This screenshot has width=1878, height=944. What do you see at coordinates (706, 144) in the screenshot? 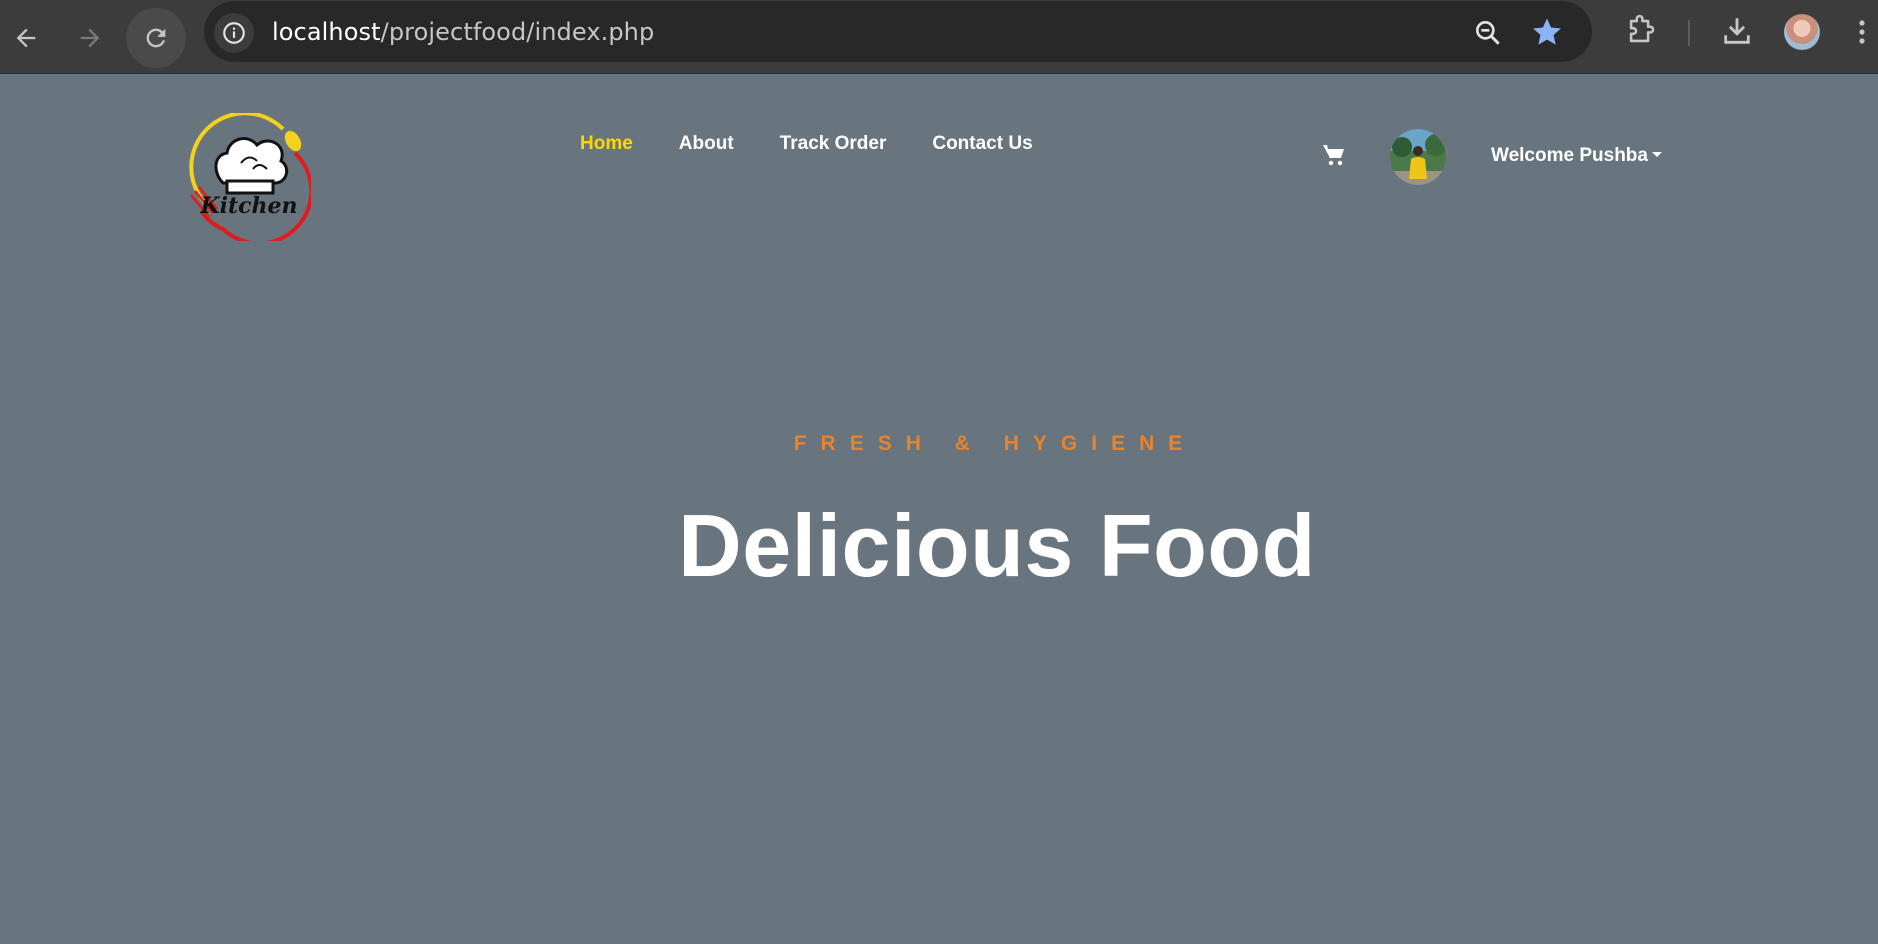
I see `nav-about: About` at bounding box center [706, 144].